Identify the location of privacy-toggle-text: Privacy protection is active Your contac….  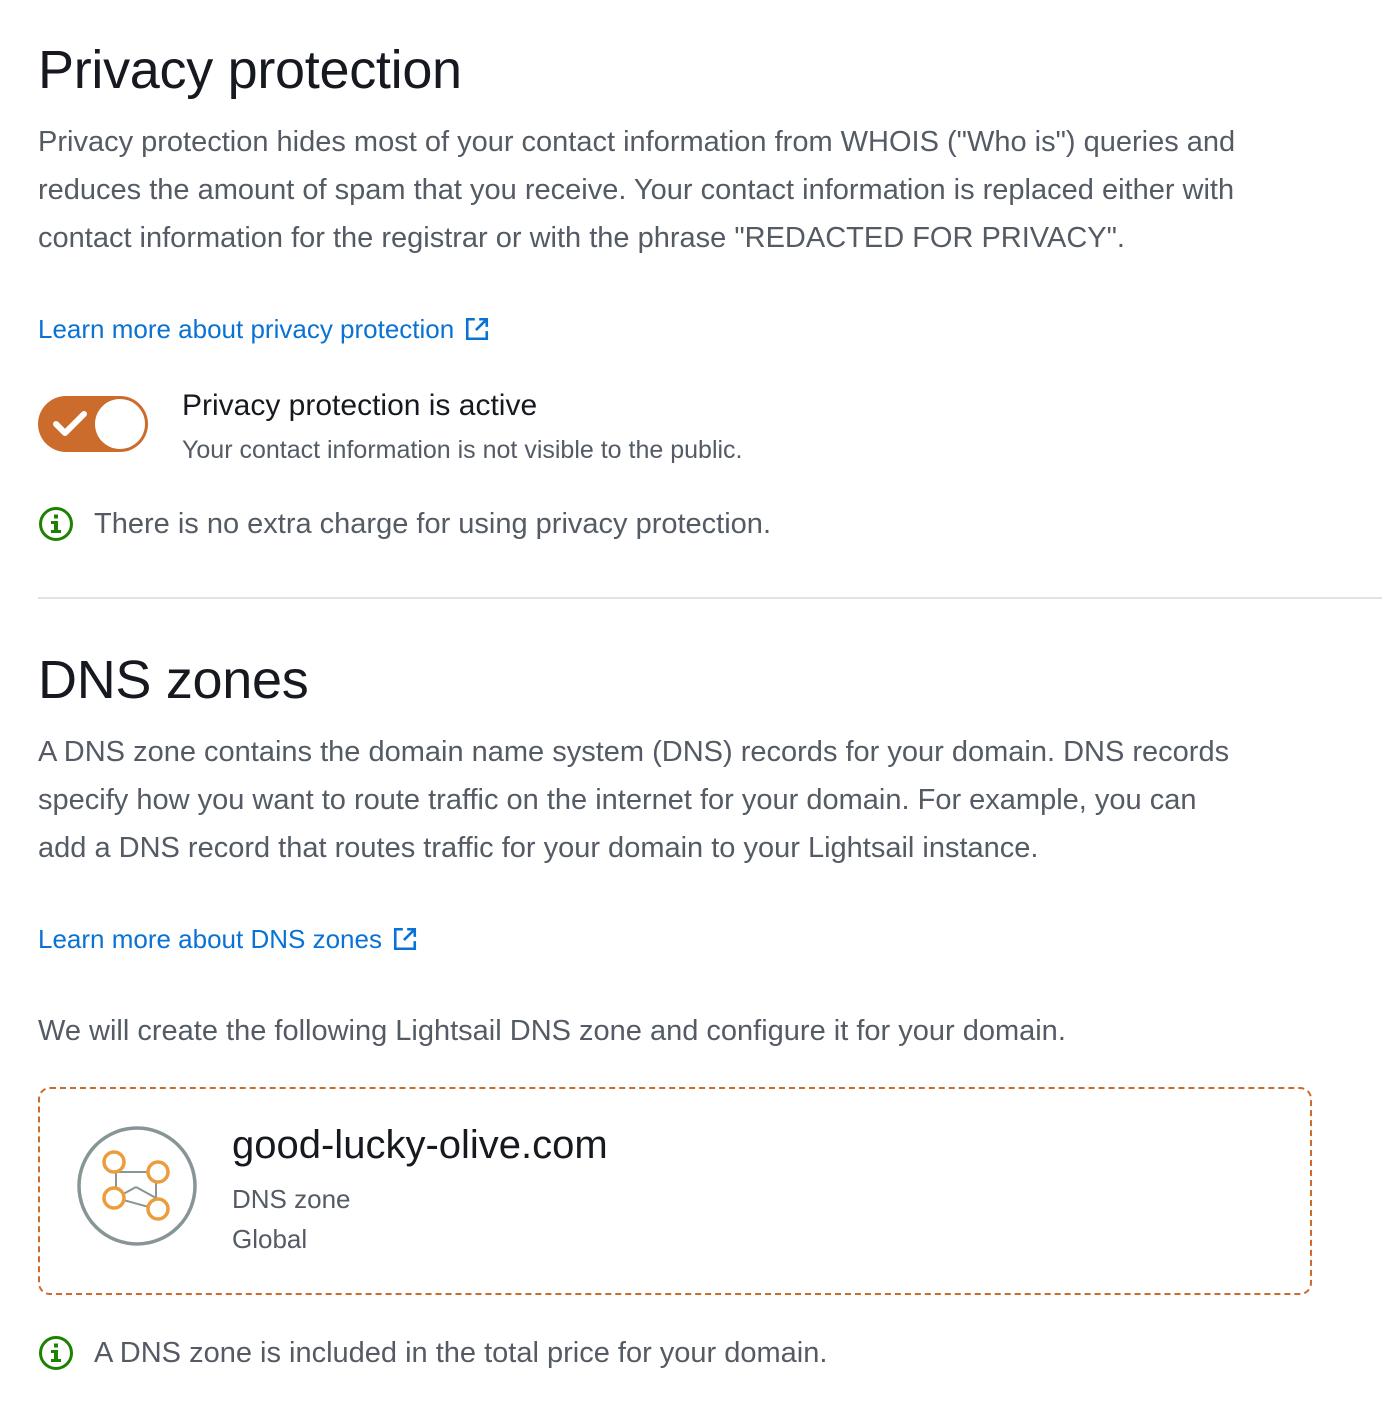
(462, 427).